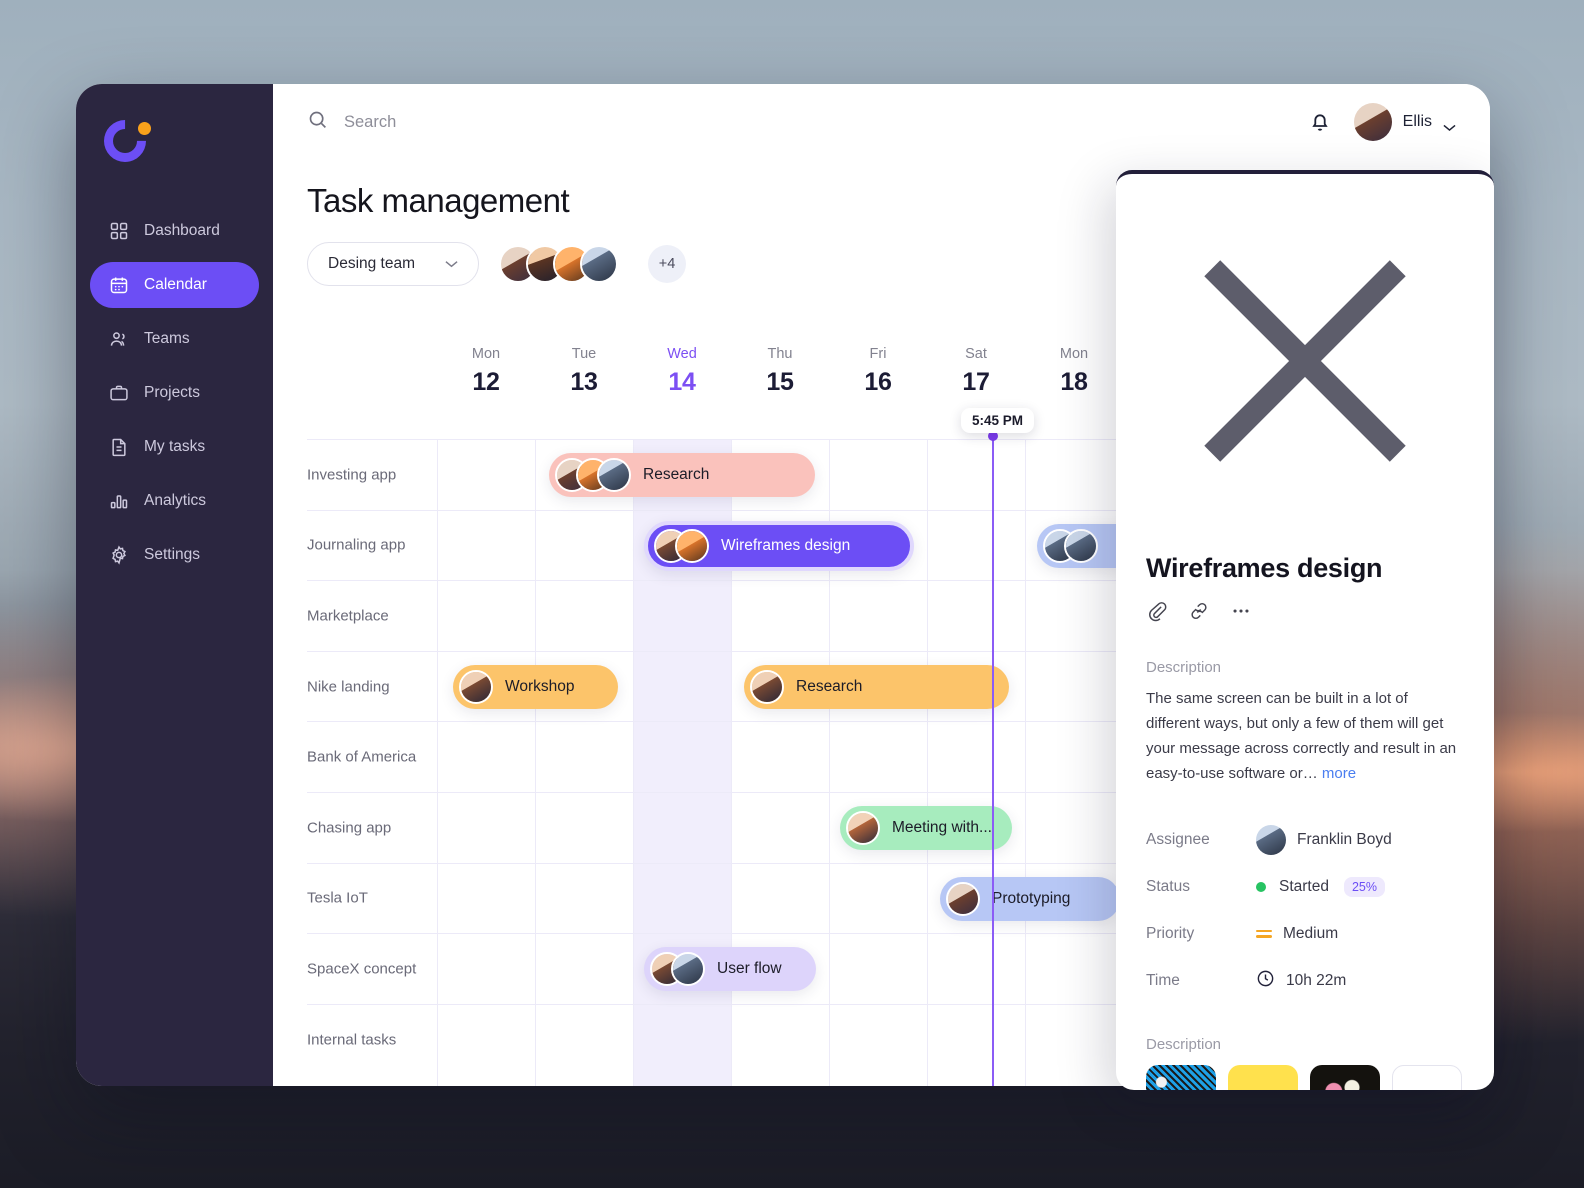  What do you see at coordinates (780, 354) in the screenshot?
I see `day-weekday: Thu` at bounding box center [780, 354].